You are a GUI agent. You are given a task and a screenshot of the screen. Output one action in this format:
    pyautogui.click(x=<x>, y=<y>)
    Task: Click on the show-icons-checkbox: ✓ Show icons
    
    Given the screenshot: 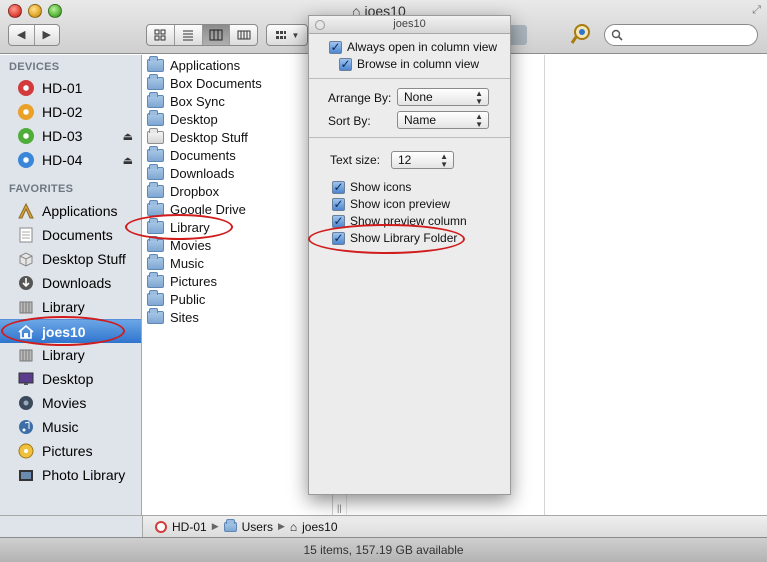 What is the action you would take?
    pyautogui.click(x=371, y=187)
    